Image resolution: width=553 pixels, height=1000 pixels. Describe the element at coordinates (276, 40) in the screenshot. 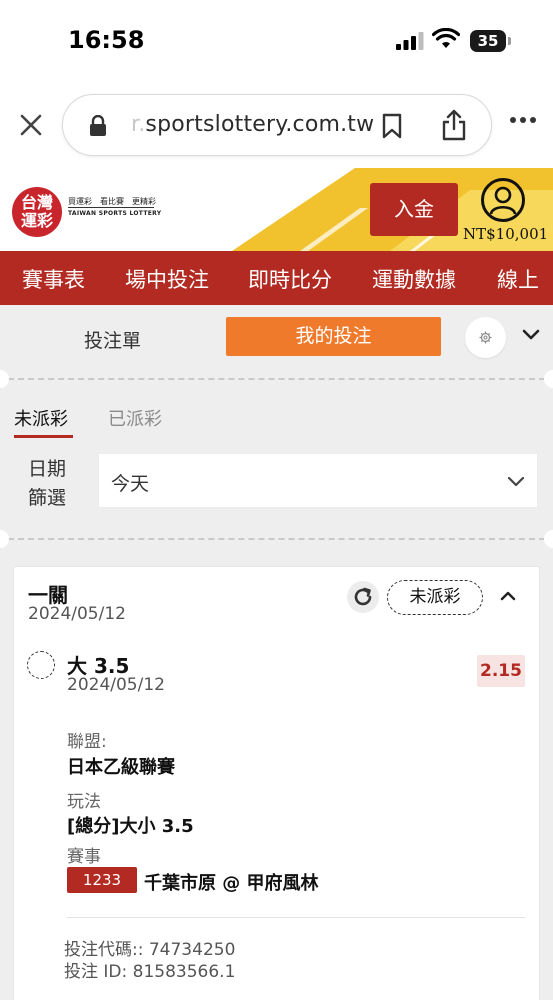

I see `status-bar: 16:58 35` at that location.